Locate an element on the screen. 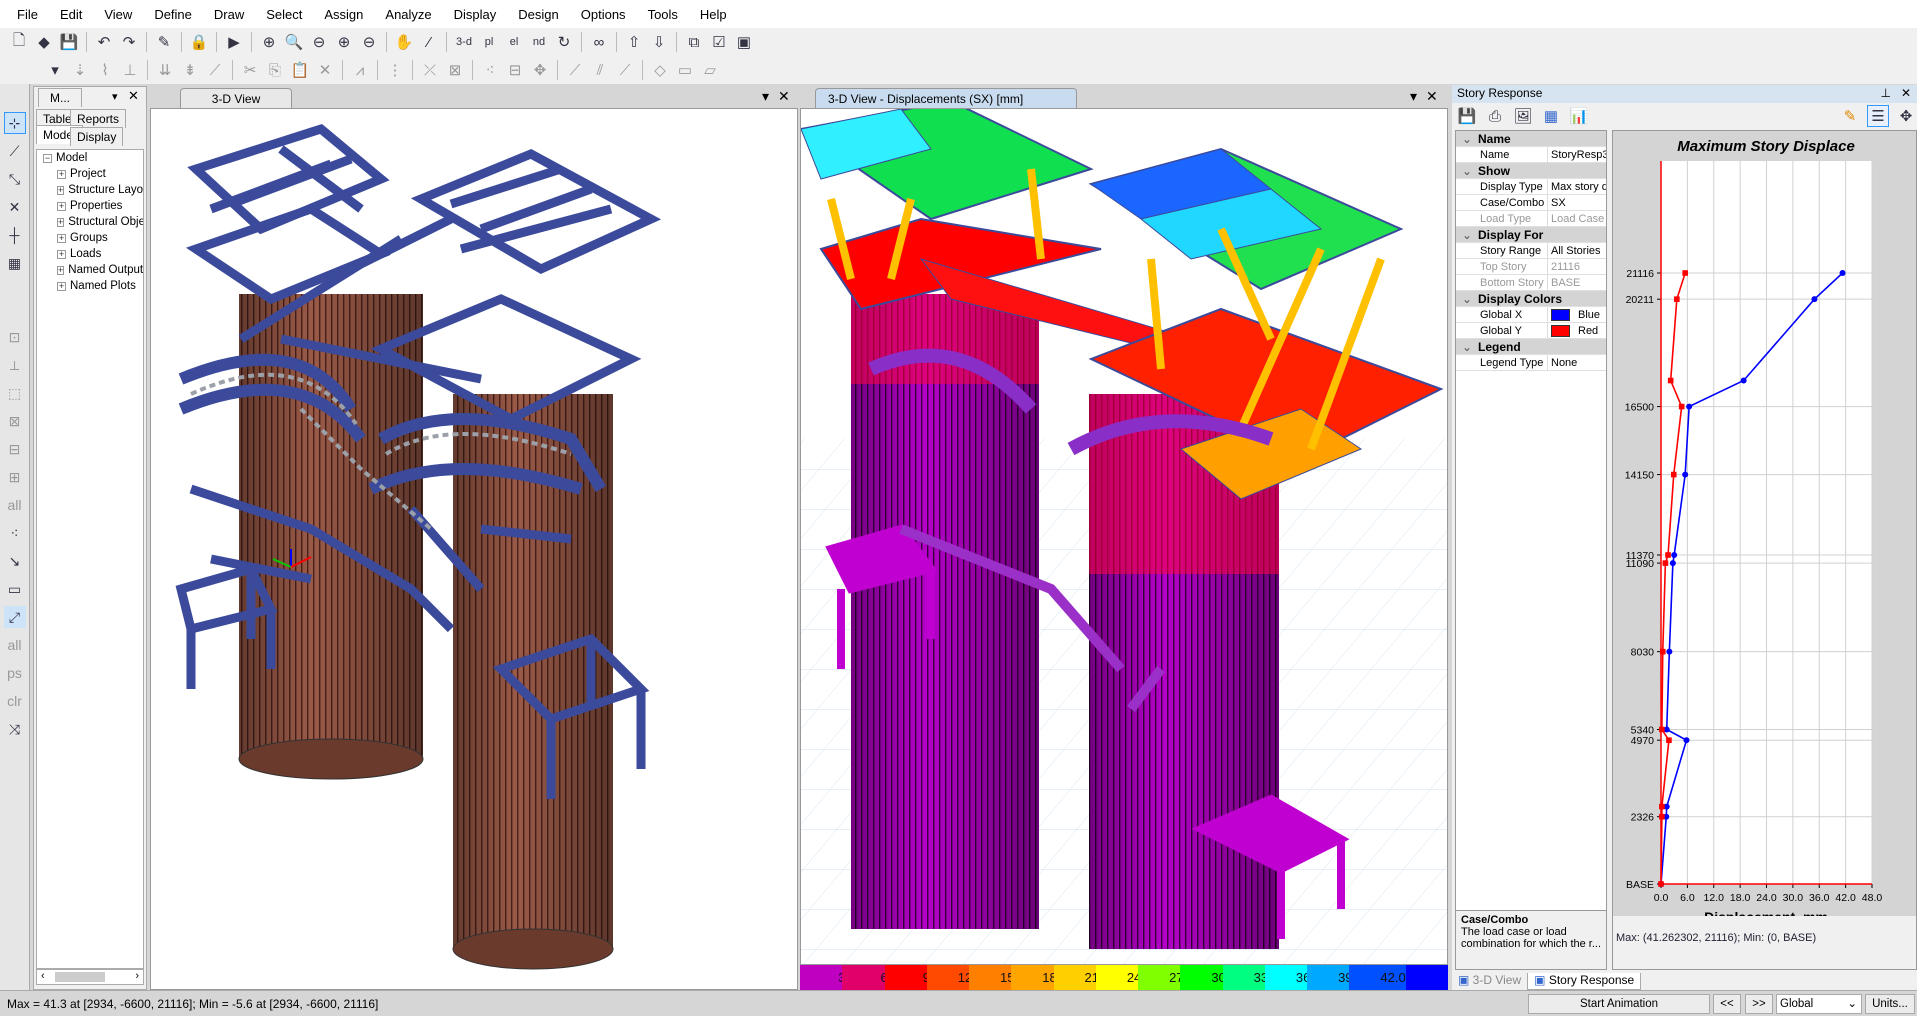 This screenshot has height=1016, width=1917. previous-button: << is located at coordinates (1727, 1004).